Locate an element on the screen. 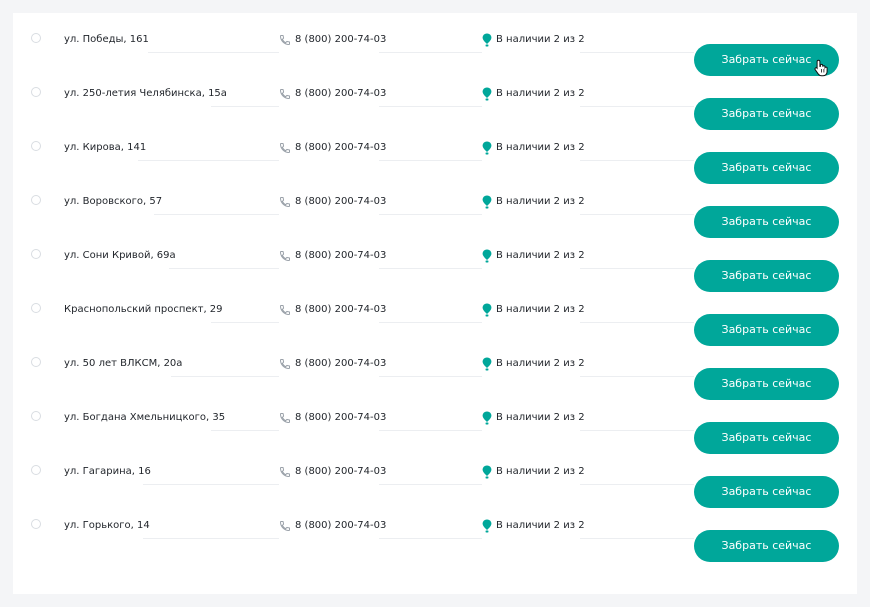  store-address: ул. Сони Кривой, 69а is located at coordinates (120, 255).